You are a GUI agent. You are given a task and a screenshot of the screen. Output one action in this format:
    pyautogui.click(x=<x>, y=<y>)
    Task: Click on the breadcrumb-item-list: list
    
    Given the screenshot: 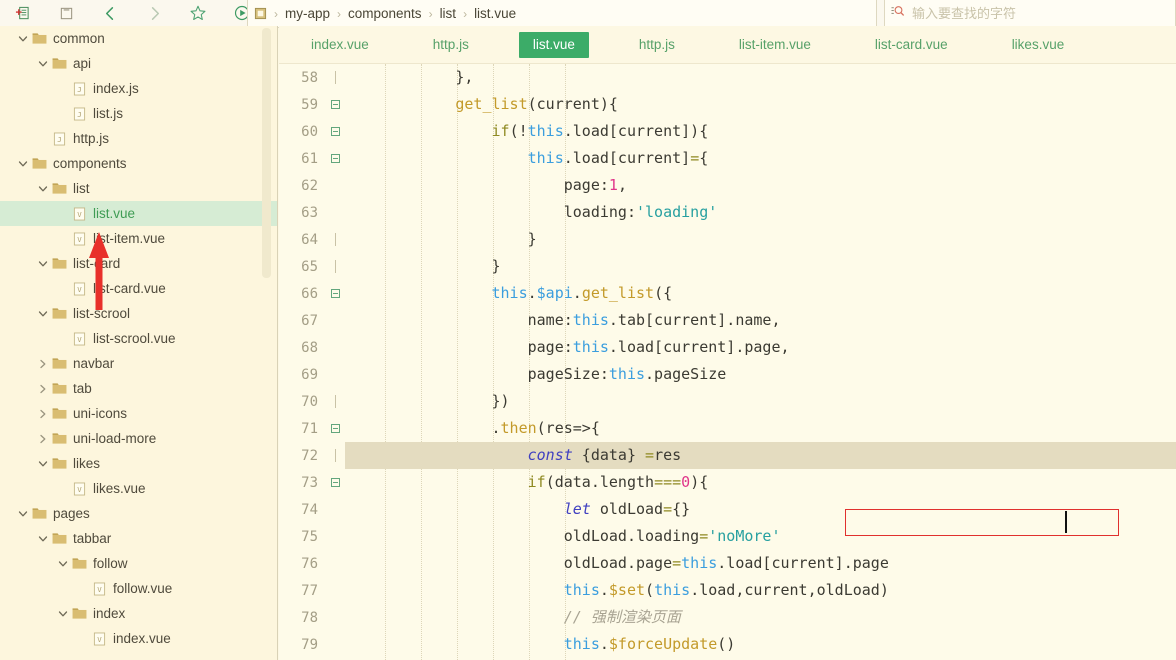 What is the action you would take?
    pyautogui.click(x=448, y=13)
    